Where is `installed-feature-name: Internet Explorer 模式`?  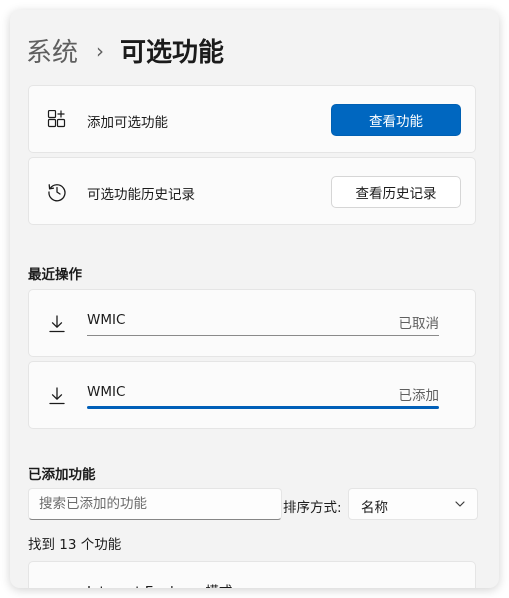 installed-feature-name: Internet Explorer 模式 is located at coordinates (159, 584).